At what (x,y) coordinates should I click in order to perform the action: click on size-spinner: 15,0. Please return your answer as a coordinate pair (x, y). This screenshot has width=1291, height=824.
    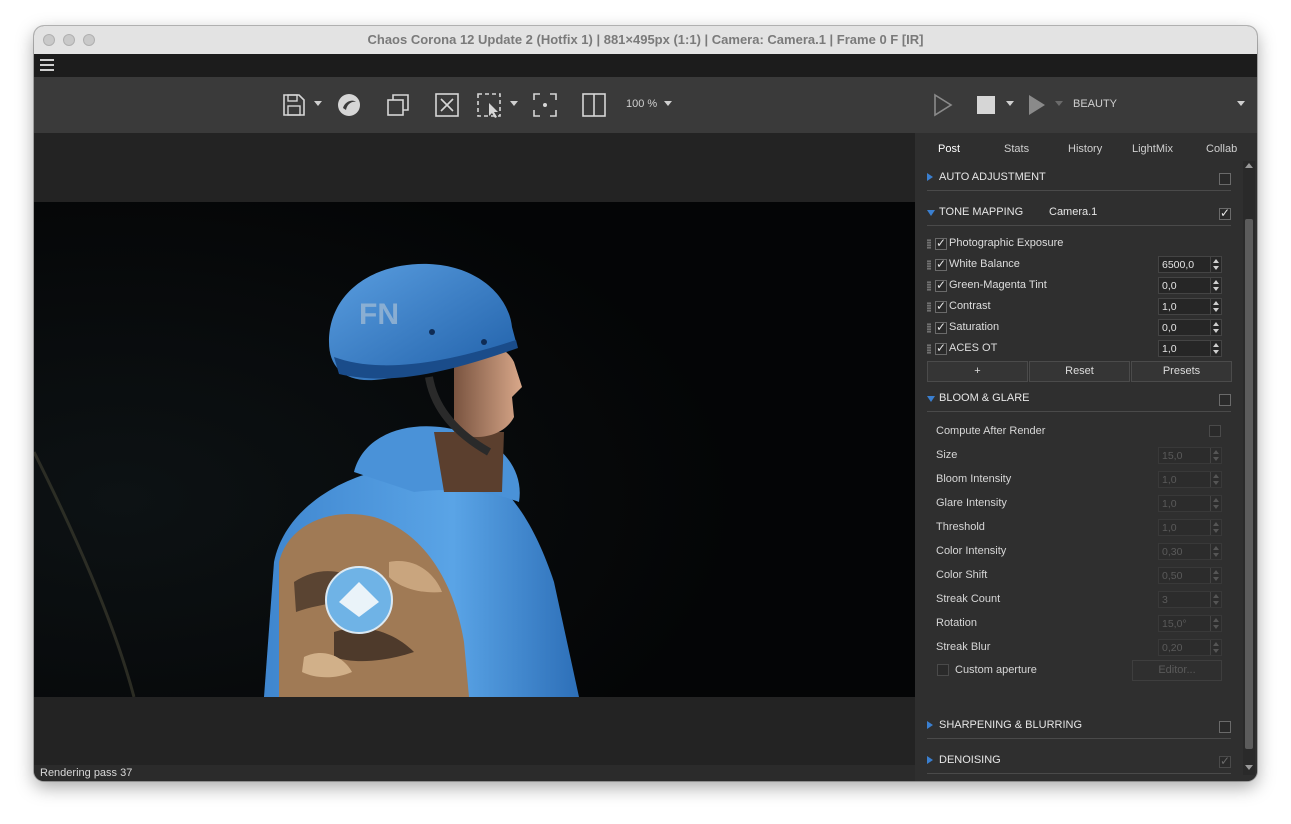
    Looking at the image, I should click on (1190, 455).